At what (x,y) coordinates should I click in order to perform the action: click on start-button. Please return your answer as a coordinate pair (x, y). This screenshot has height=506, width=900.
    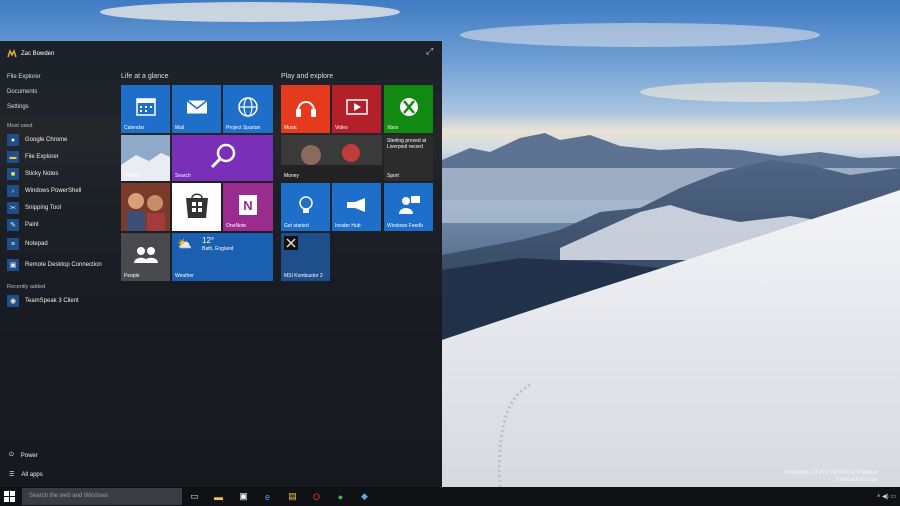
    Looking at the image, I should click on (9, 496).